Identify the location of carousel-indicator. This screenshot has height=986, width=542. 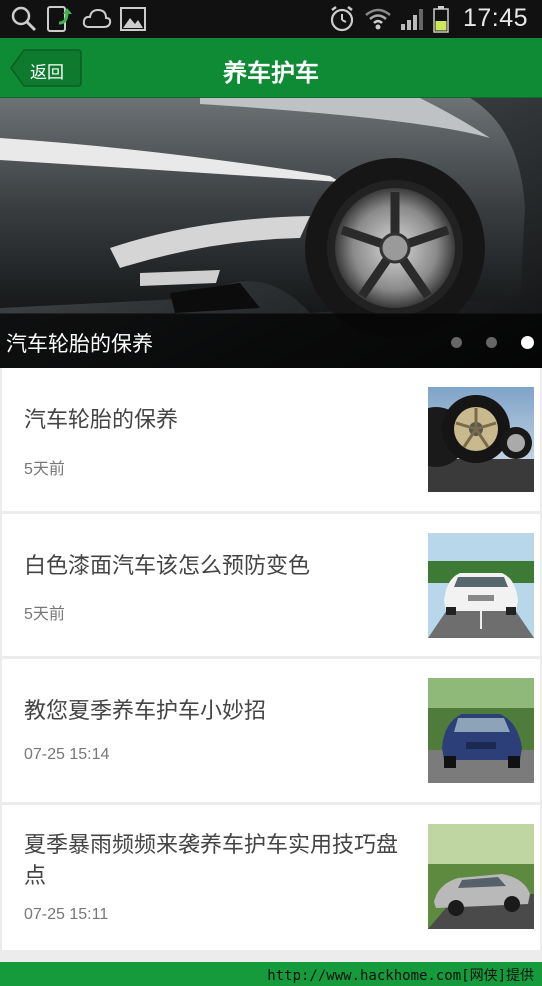
(492, 342).